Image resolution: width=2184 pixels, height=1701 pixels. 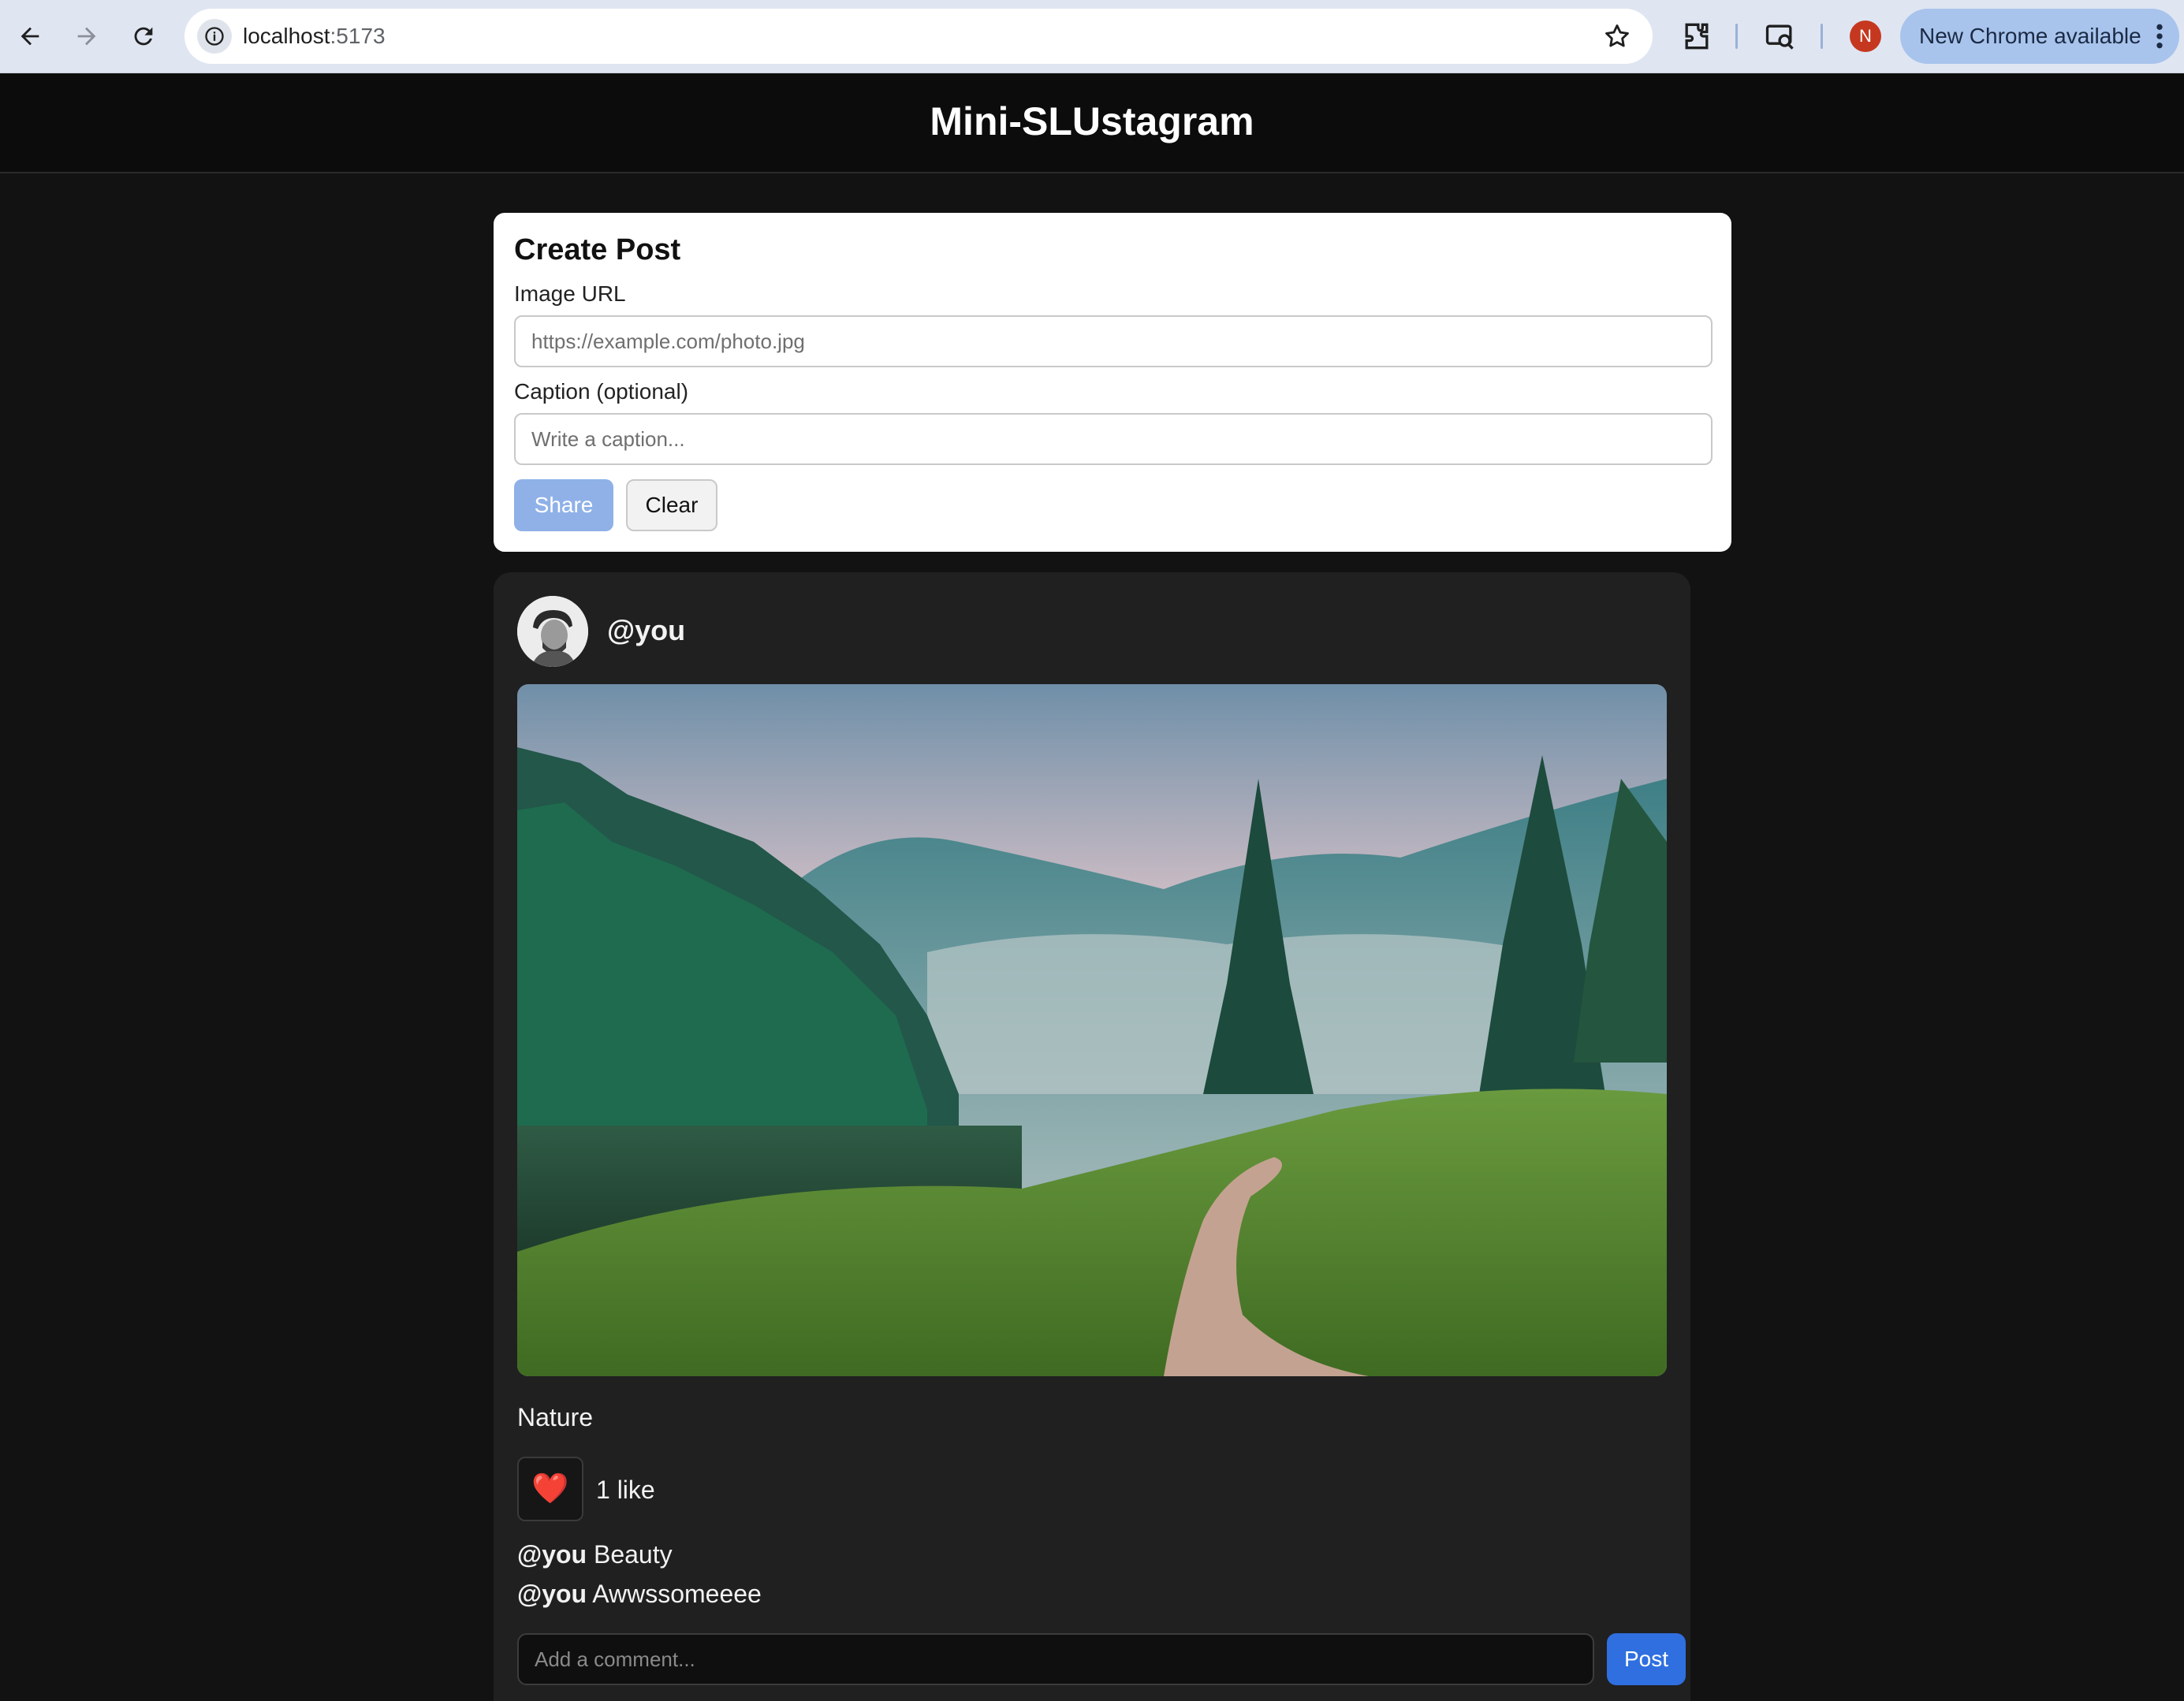 What do you see at coordinates (671, 505) in the screenshot?
I see `clear-button: Clear` at bounding box center [671, 505].